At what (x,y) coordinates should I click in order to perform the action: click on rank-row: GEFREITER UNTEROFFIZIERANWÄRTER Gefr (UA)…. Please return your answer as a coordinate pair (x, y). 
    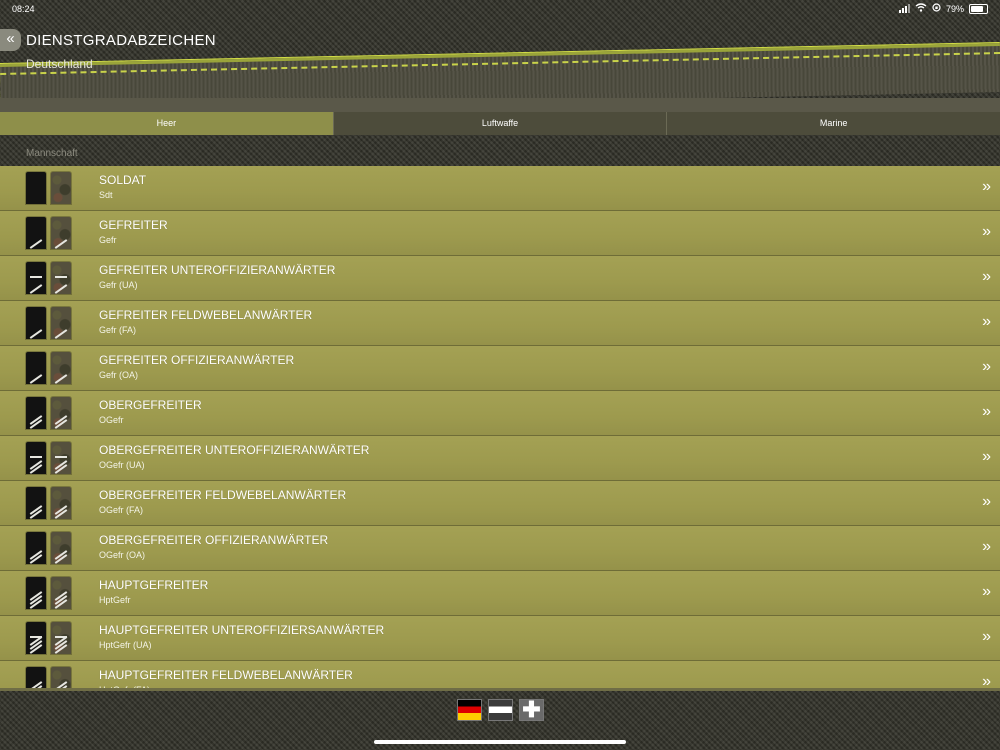
    Looking at the image, I should click on (500, 278).